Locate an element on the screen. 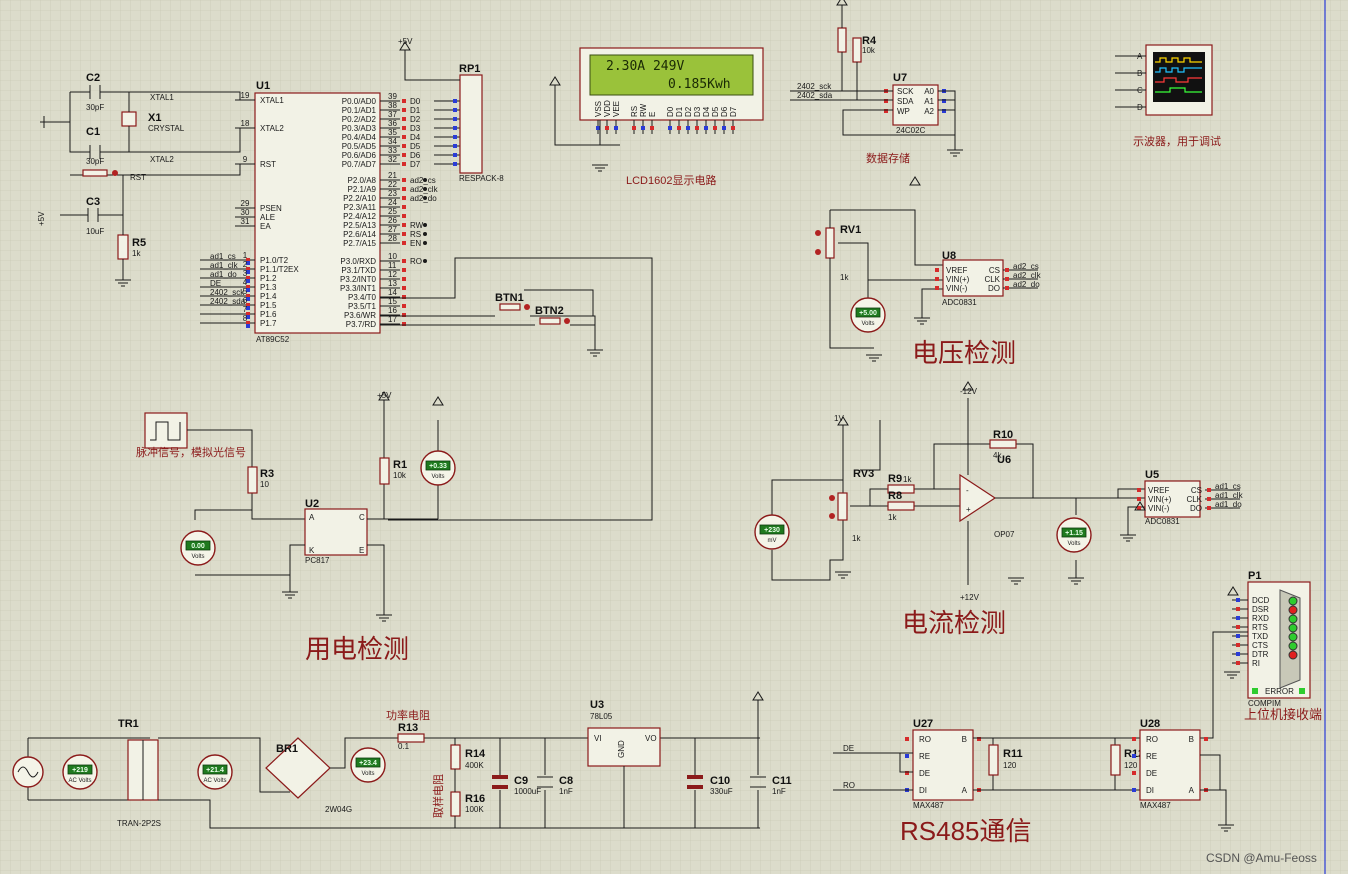 This screenshot has height=874, width=1348. svg-text: CRYSTAL is located at coordinates (166, 128).